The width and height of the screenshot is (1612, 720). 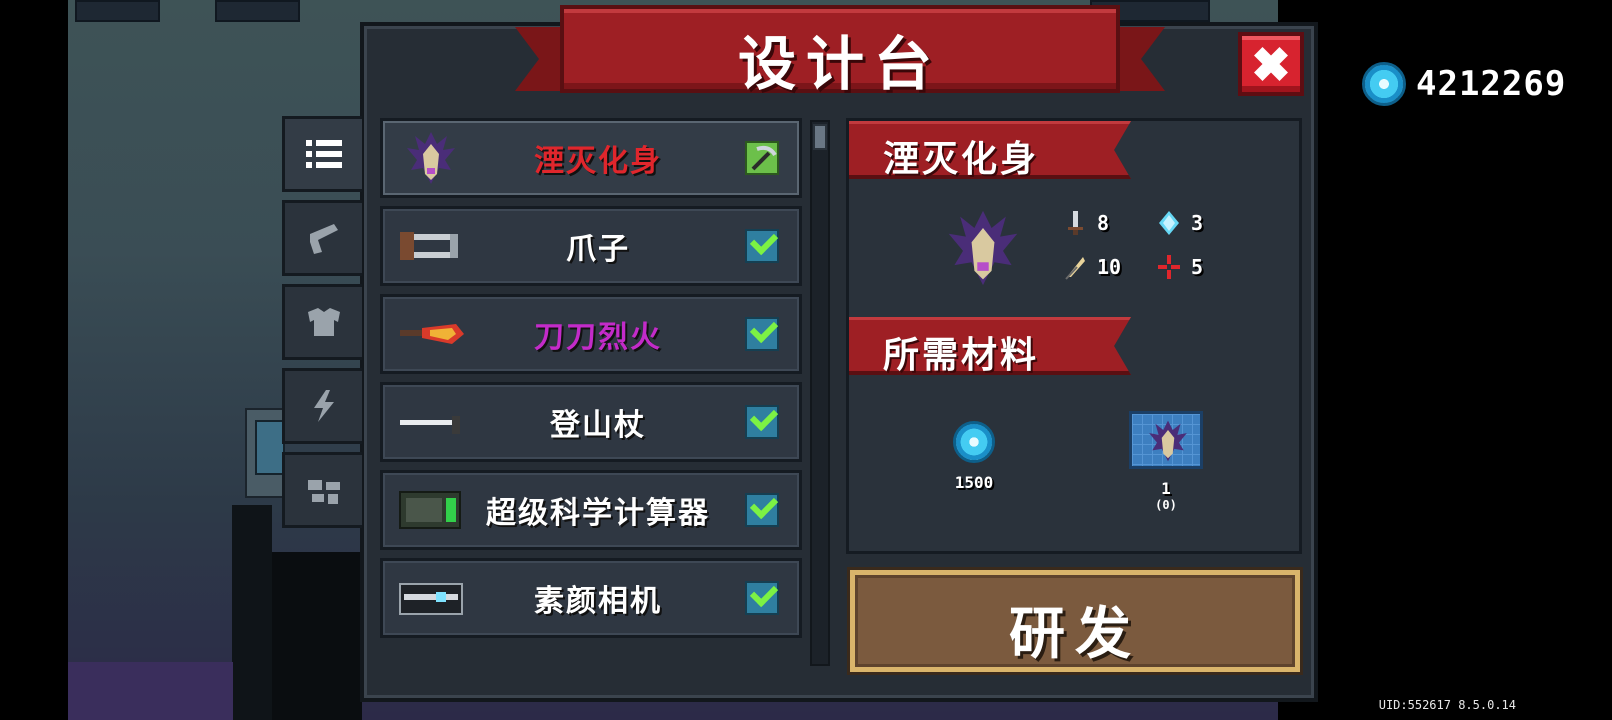 I want to click on stat-value: 5, so click(x=1197, y=267).